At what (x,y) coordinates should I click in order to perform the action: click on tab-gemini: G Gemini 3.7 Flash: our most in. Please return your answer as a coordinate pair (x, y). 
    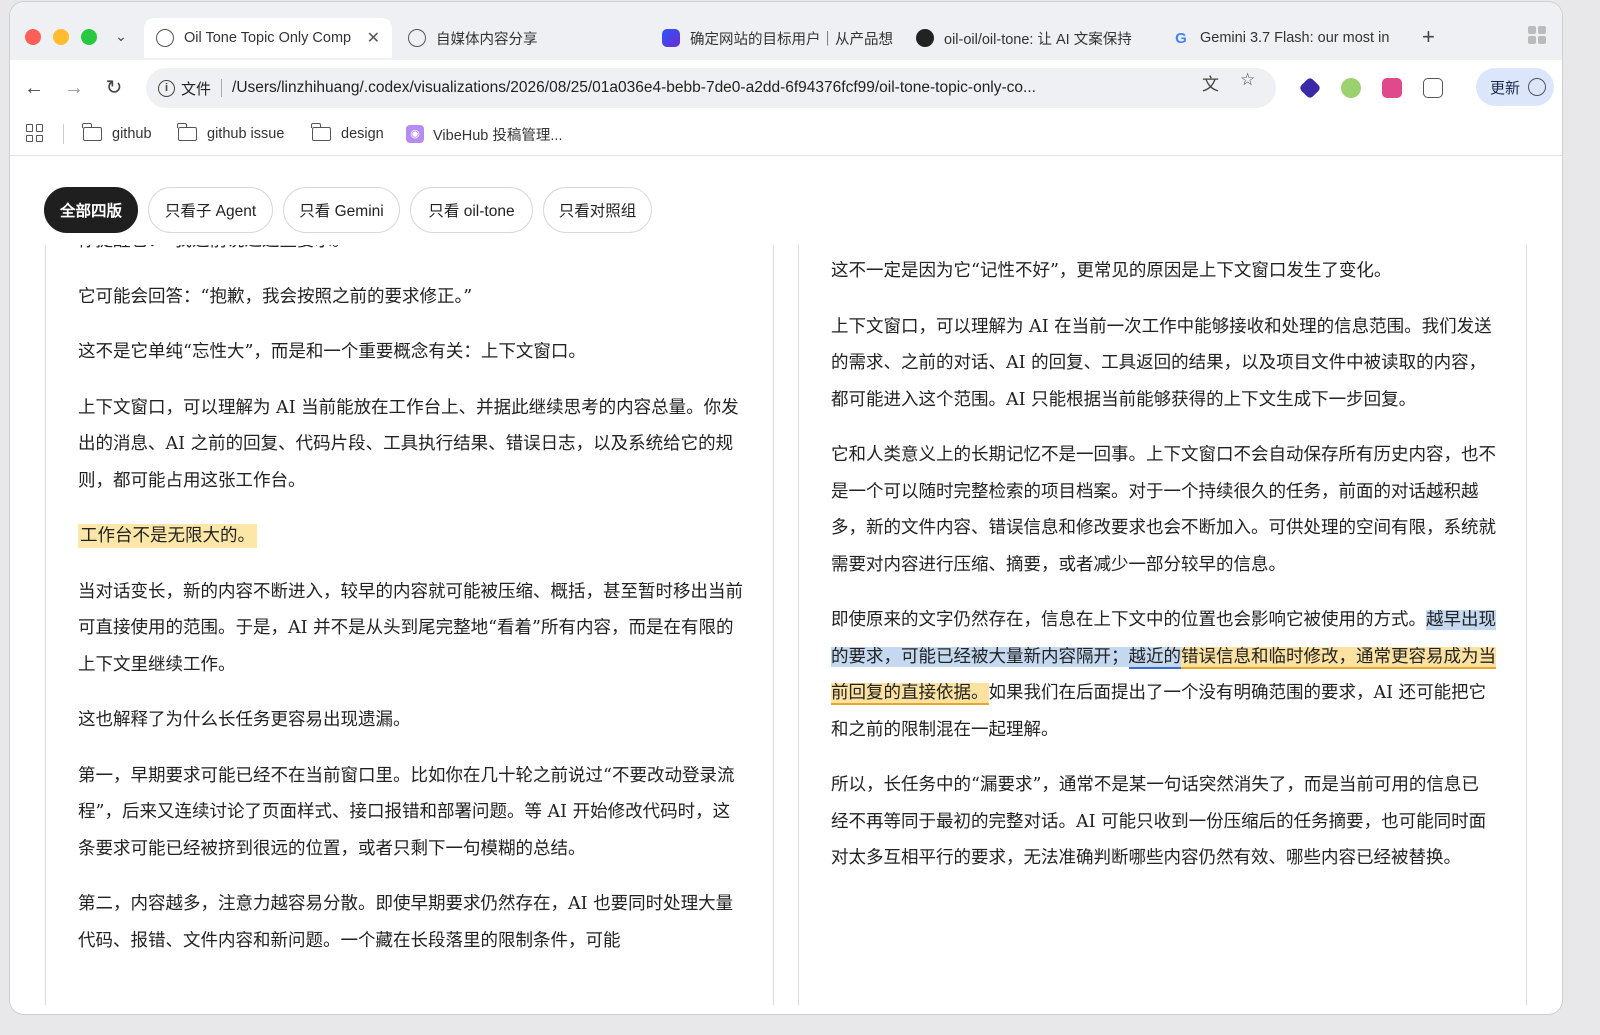
    Looking at the image, I should click on (1287, 38).